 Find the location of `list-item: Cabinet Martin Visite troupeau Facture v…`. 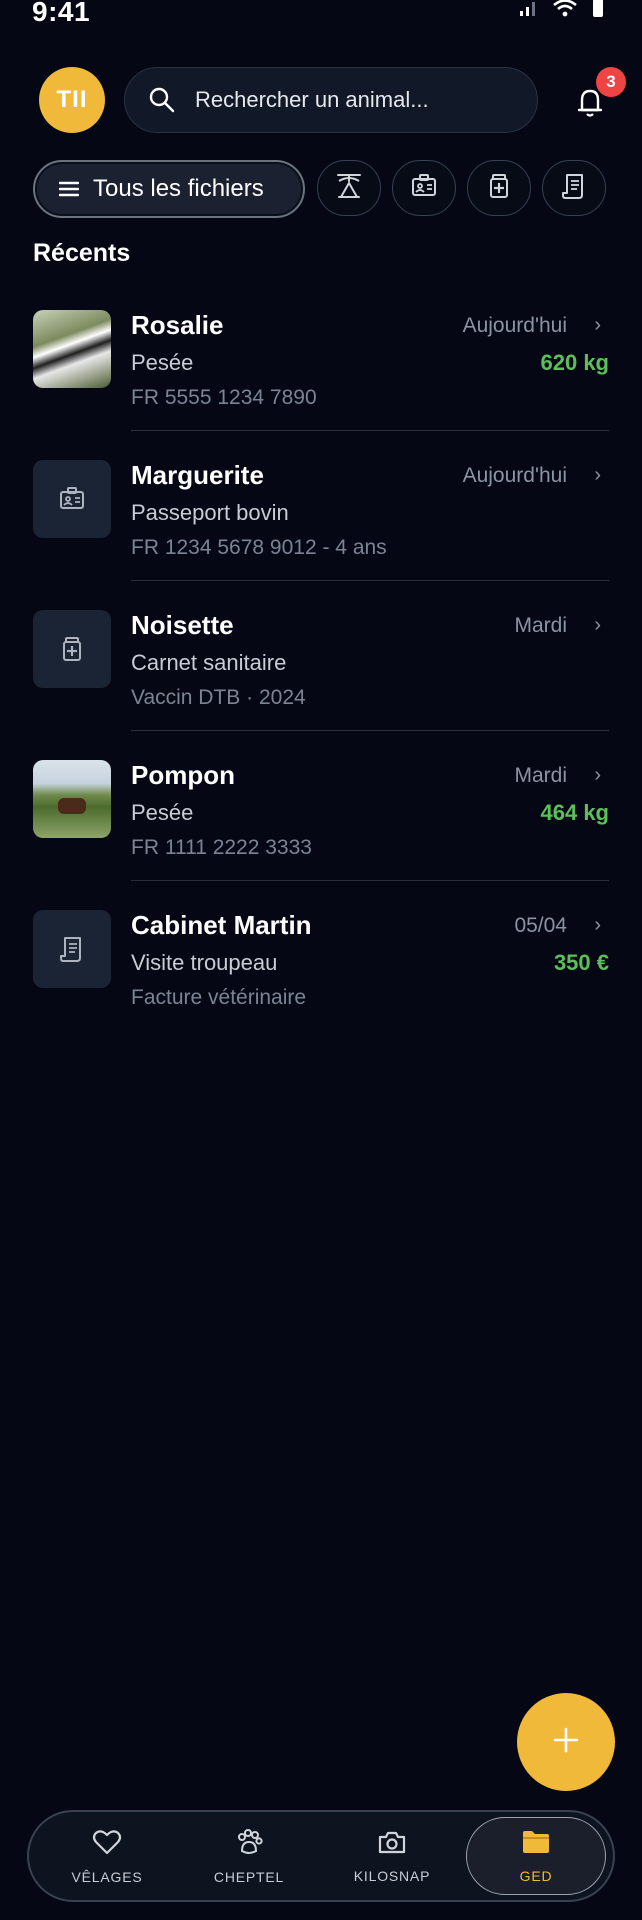

list-item: Cabinet Martin Visite troupeau Facture v… is located at coordinates (321, 985).